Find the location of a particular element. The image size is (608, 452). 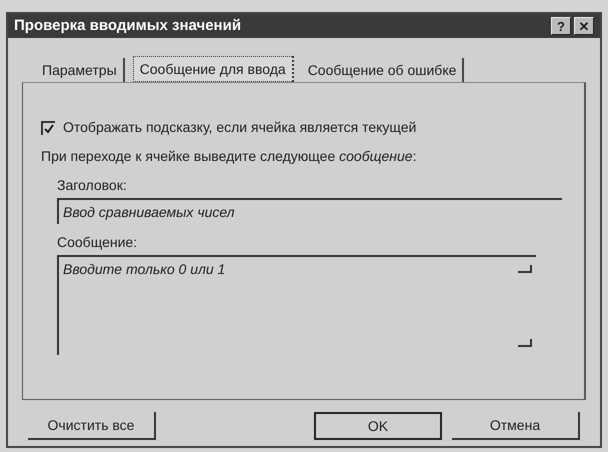

field-label: Сообщение: is located at coordinates (97, 242).